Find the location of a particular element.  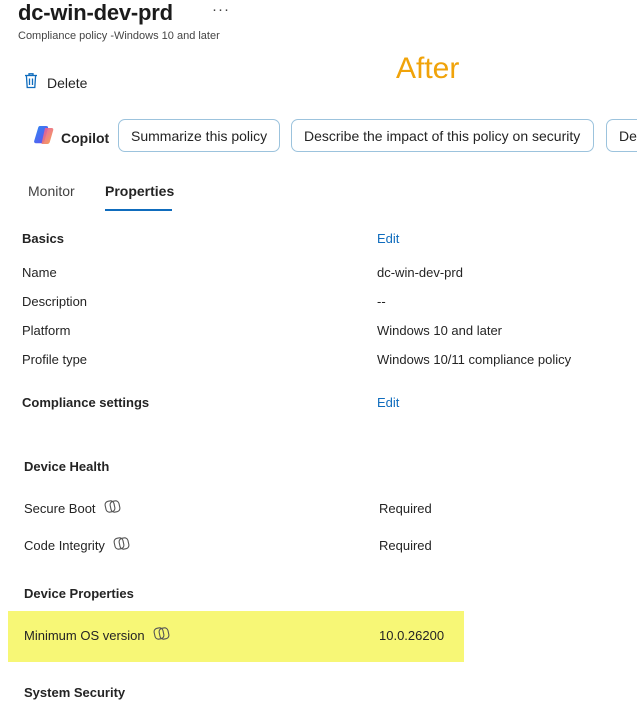

tab-properties: Properties is located at coordinates (139, 191).